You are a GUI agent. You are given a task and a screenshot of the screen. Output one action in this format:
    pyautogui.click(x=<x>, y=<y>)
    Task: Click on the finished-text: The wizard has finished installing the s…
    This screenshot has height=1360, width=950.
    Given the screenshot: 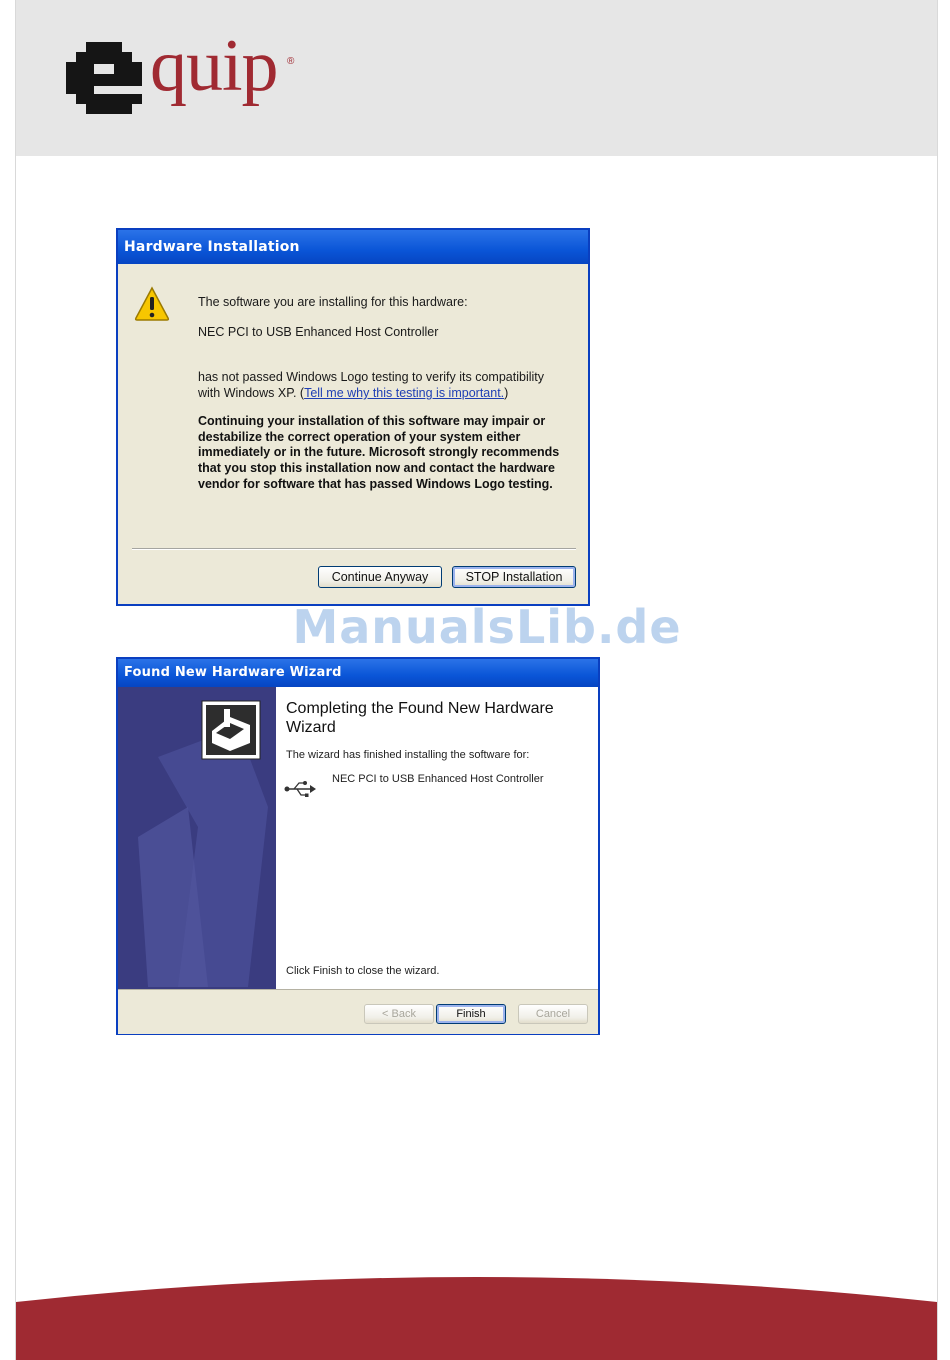 What is the action you would take?
    pyautogui.click(x=408, y=755)
    